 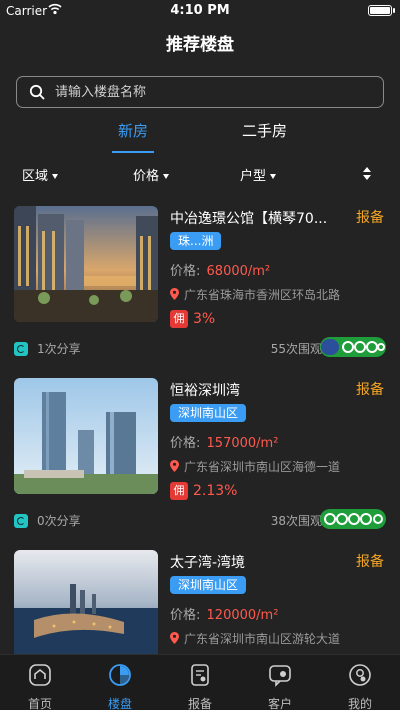 I want to click on status-bar: Carrier 4:10 PM, so click(x=200, y=11).